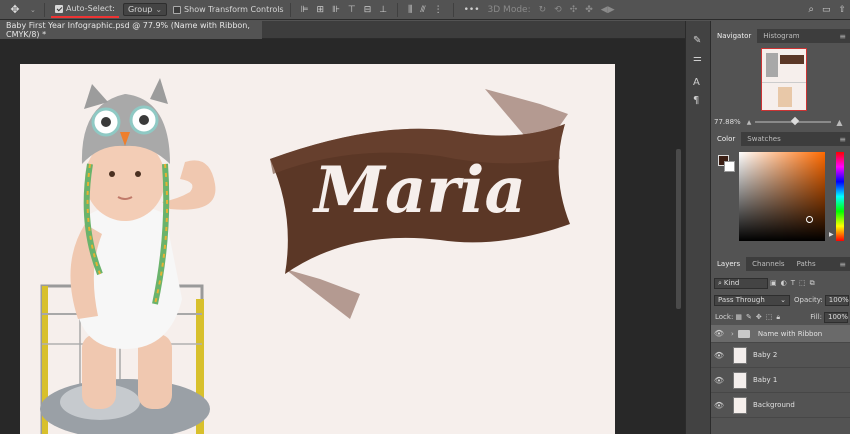  I want to click on align-top-icon: ⊤, so click(352, 10).